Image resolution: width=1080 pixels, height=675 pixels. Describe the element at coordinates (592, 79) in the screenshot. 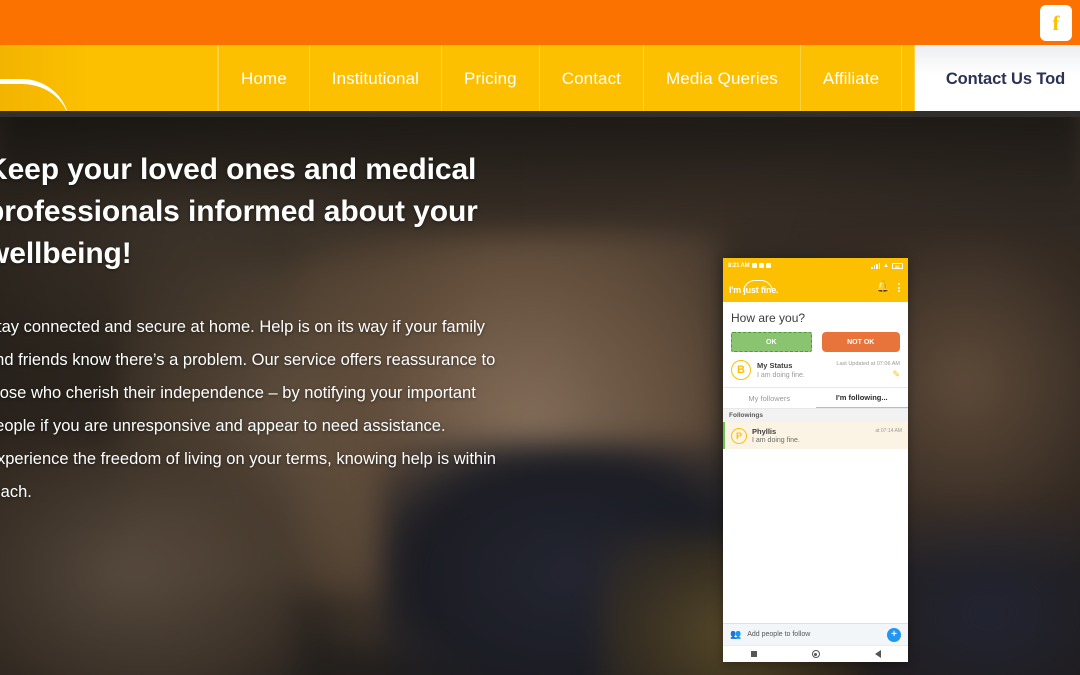

I see `nav-item-contact: Contact` at that location.